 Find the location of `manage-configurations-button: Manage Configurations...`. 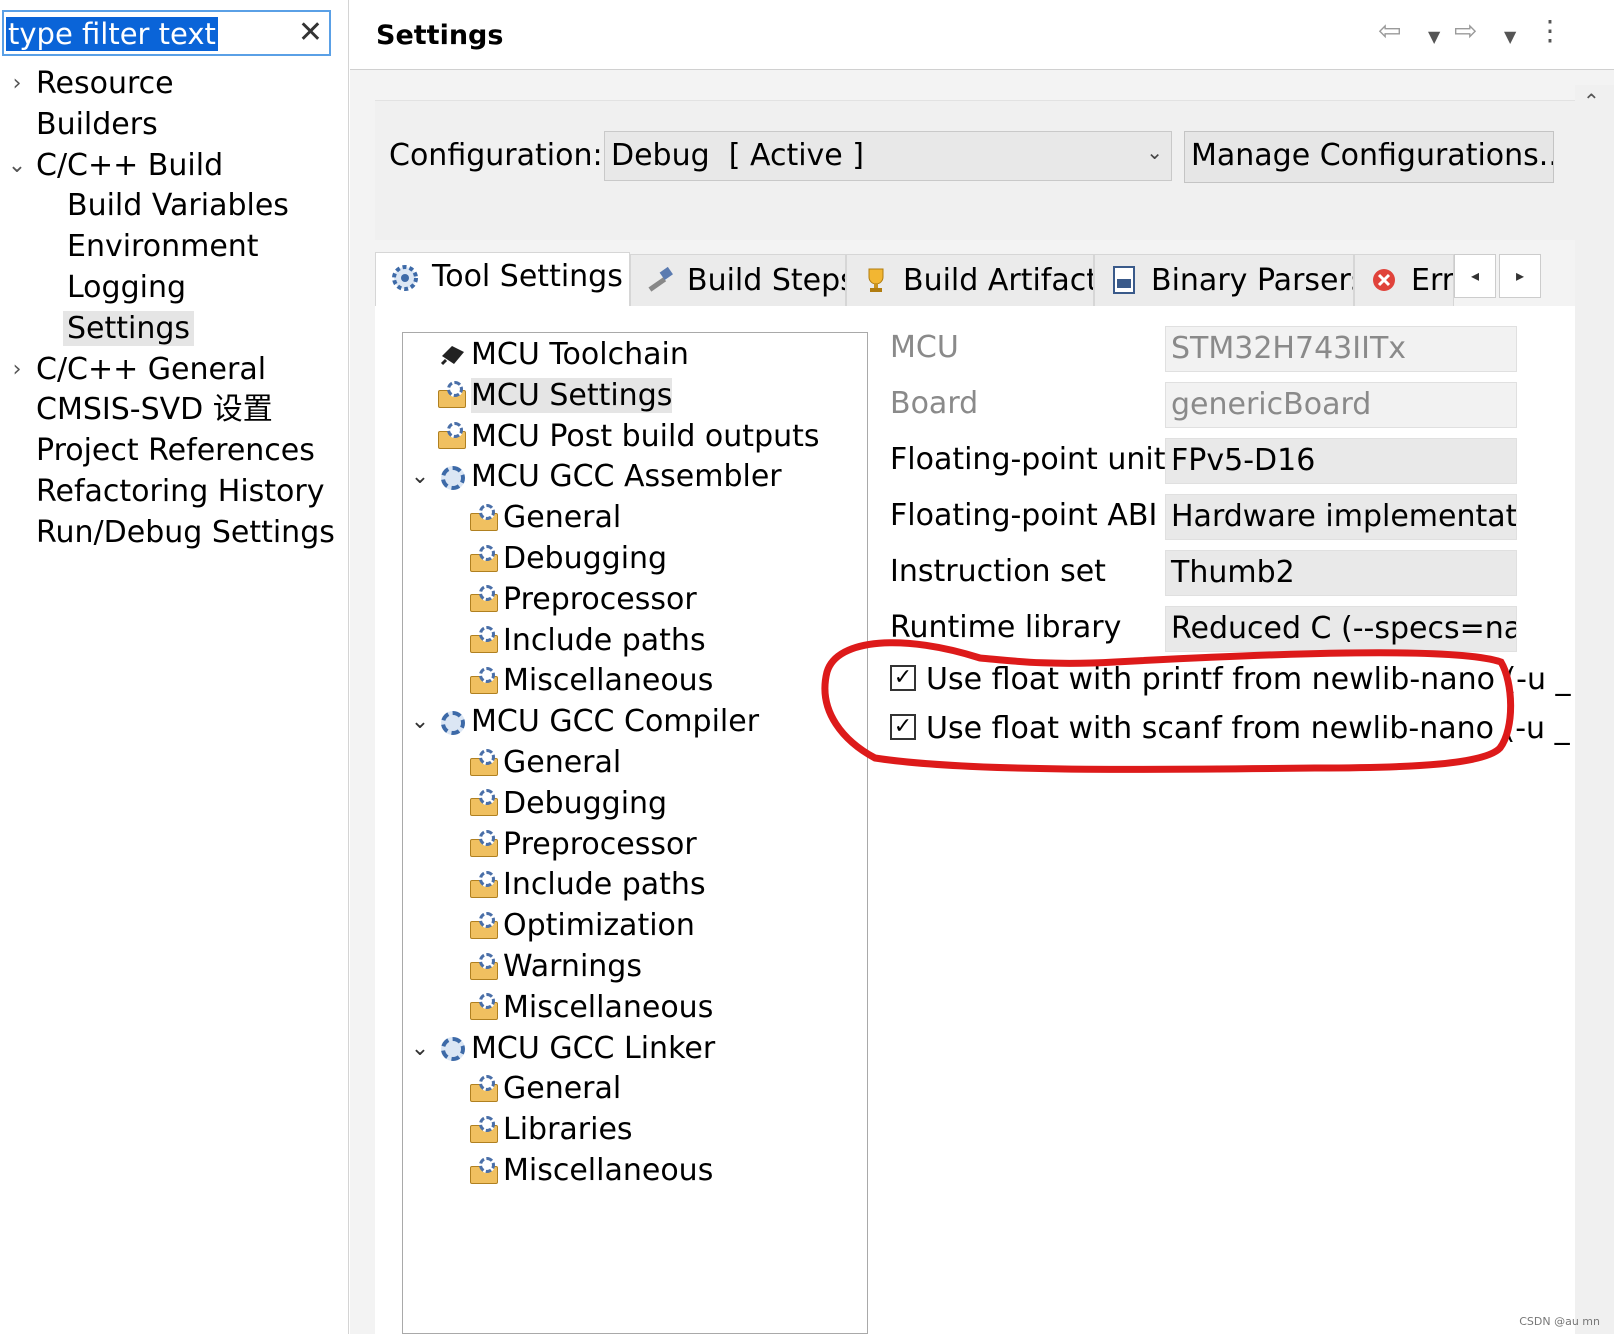

manage-configurations-button: Manage Configurations... is located at coordinates (1369, 157).